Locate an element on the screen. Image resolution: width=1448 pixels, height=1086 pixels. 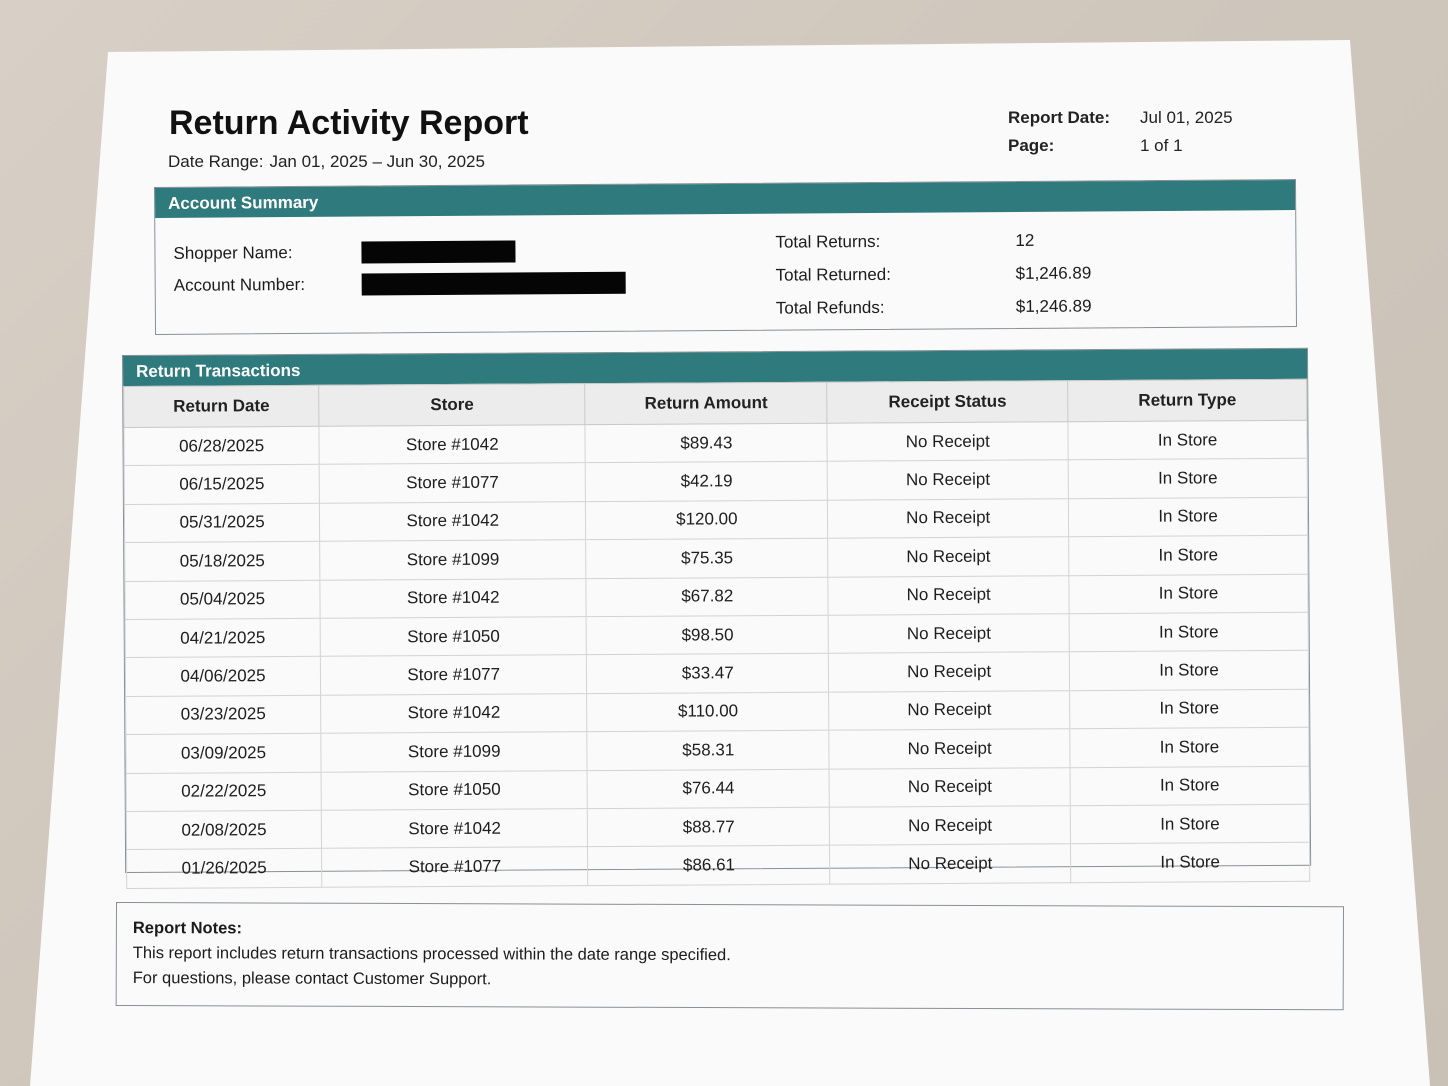
account-number-label: Account Number: is located at coordinates (239, 284).